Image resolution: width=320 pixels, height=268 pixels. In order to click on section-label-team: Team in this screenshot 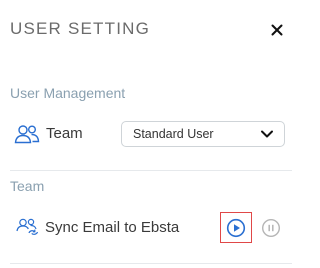, I will do `click(27, 186)`.